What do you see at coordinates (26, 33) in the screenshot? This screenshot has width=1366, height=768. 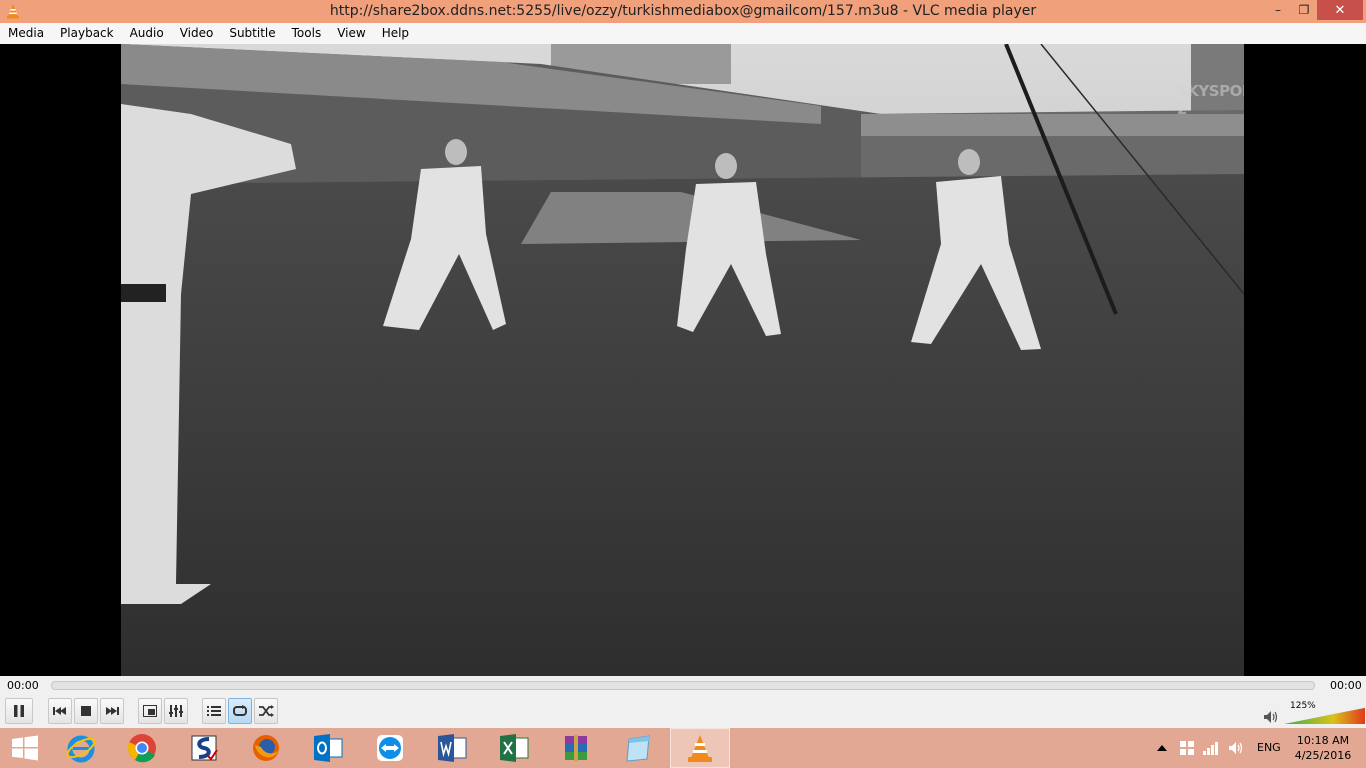 I see `menu-media: Media` at bounding box center [26, 33].